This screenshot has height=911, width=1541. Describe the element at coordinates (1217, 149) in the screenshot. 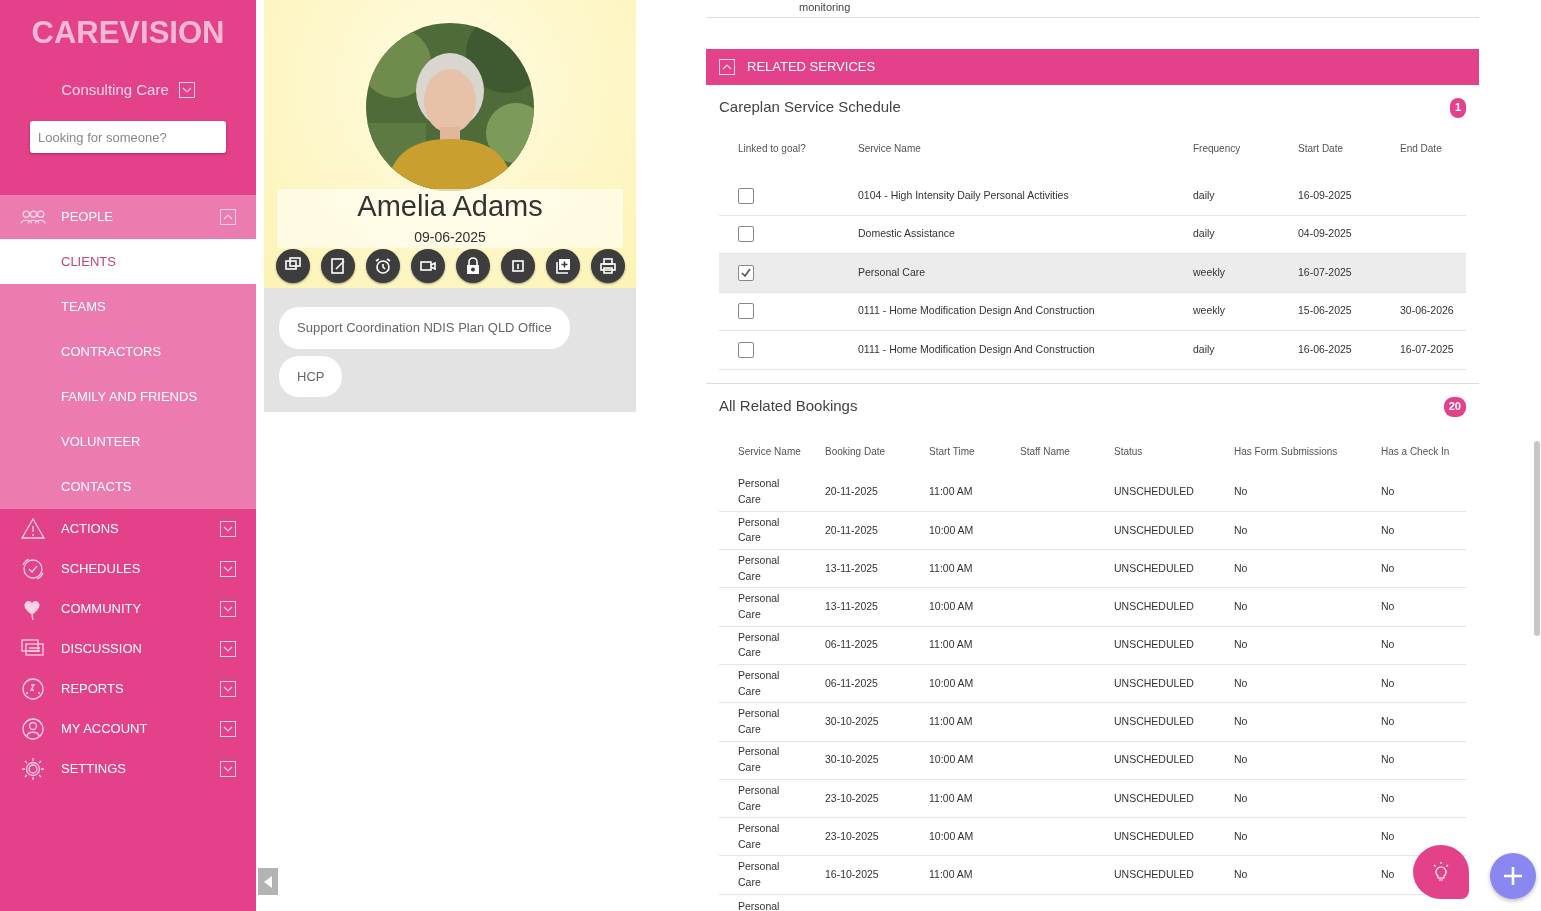

I see `column-header: Frequency` at that location.